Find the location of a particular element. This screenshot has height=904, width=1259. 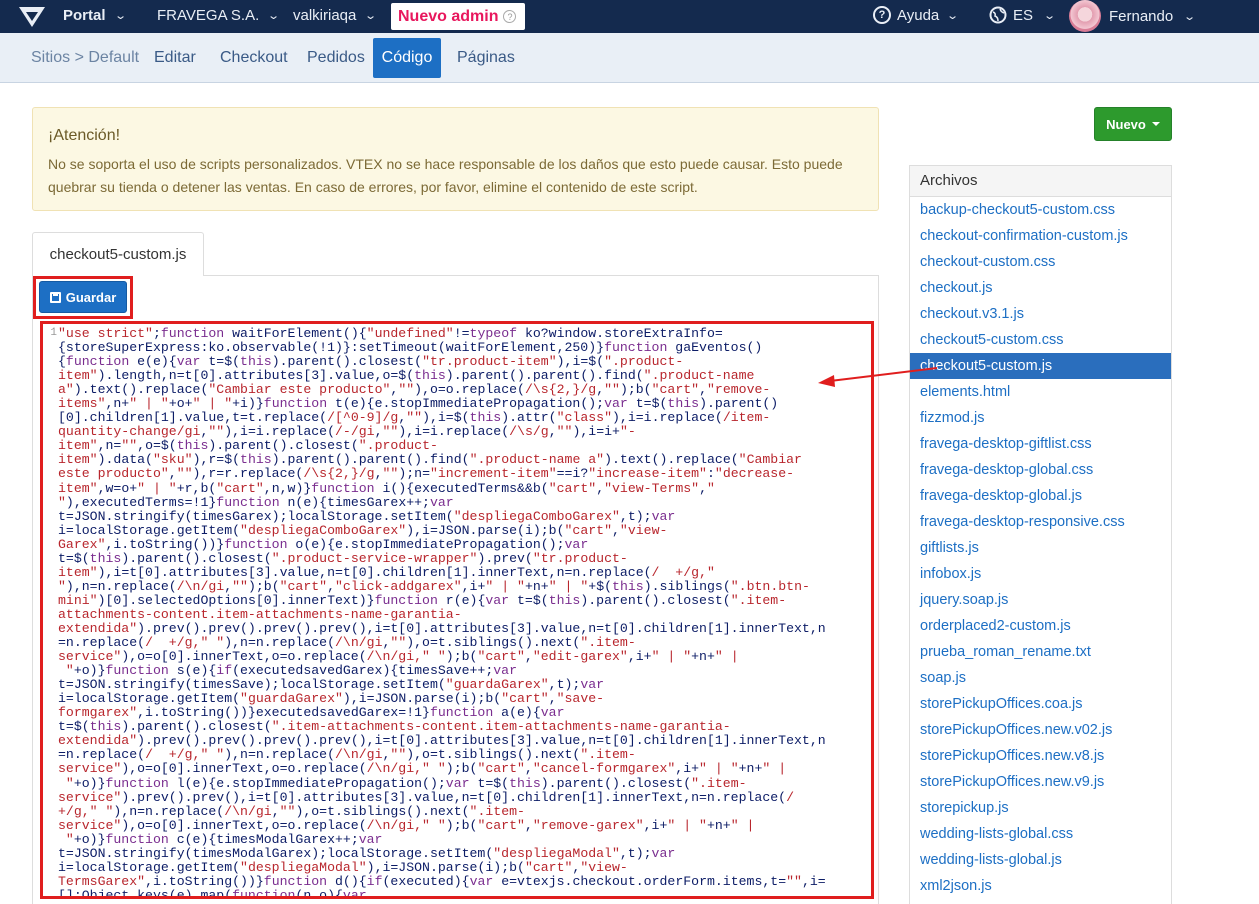

file-item: fravega-desktop-responsive.css is located at coordinates (1040, 522).